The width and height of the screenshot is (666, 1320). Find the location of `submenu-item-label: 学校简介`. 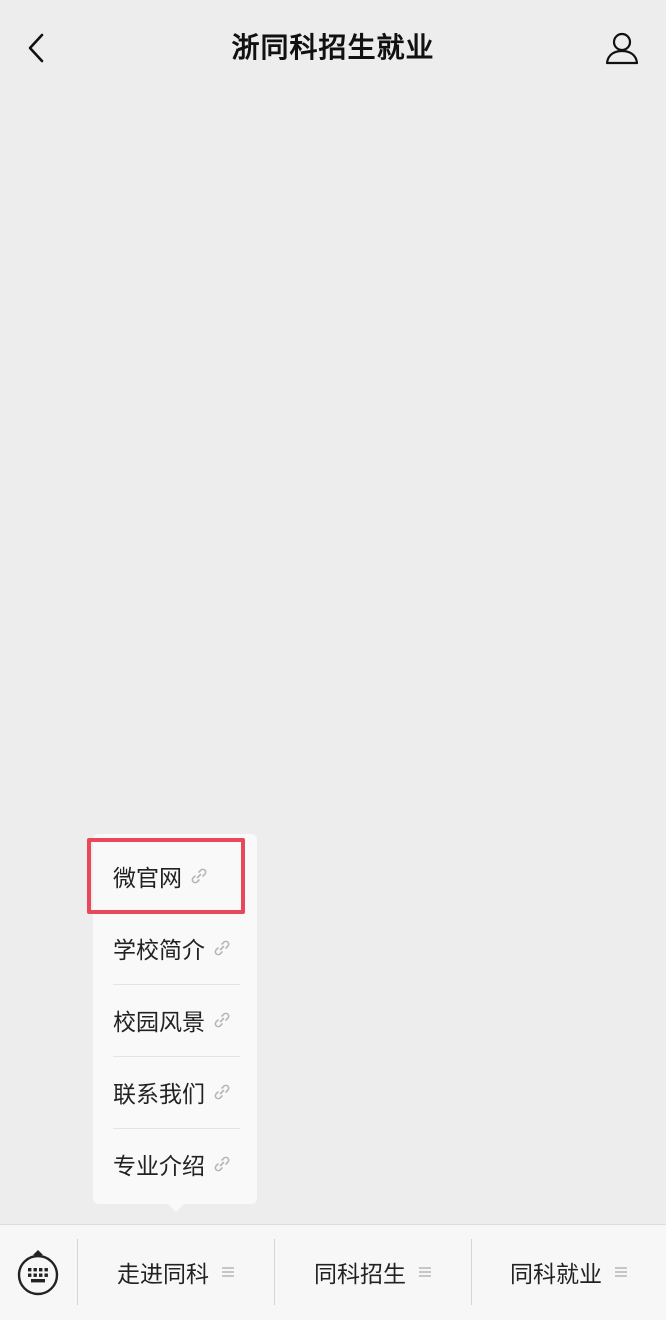

submenu-item-label: 学校简介 is located at coordinates (159, 951).